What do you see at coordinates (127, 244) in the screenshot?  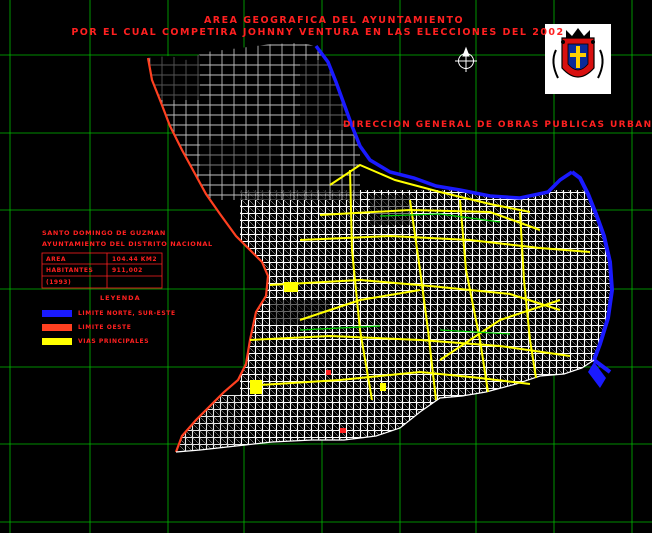 I see `info-box-title-line2: AYUNTAMIENTO DEL DISTRITO NACIONAL` at bounding box center [127, 244].